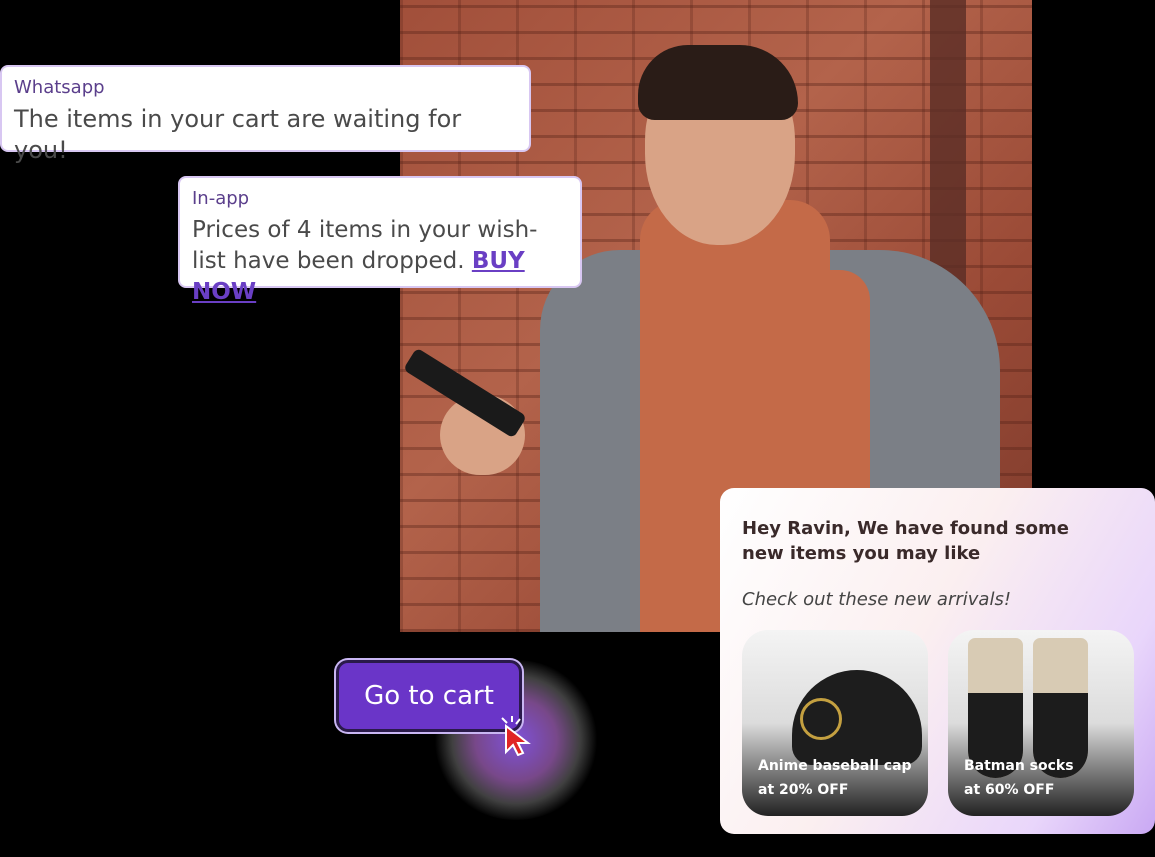 Image resolution: width=1155 pixels, height=857 pixels. I want to click on photo-hair, so click(718, 82).